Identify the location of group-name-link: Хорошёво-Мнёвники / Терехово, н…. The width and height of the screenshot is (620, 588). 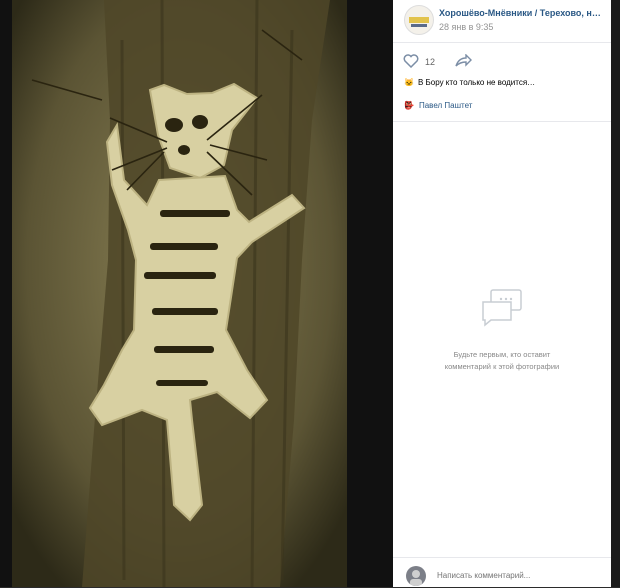
(523, 13).